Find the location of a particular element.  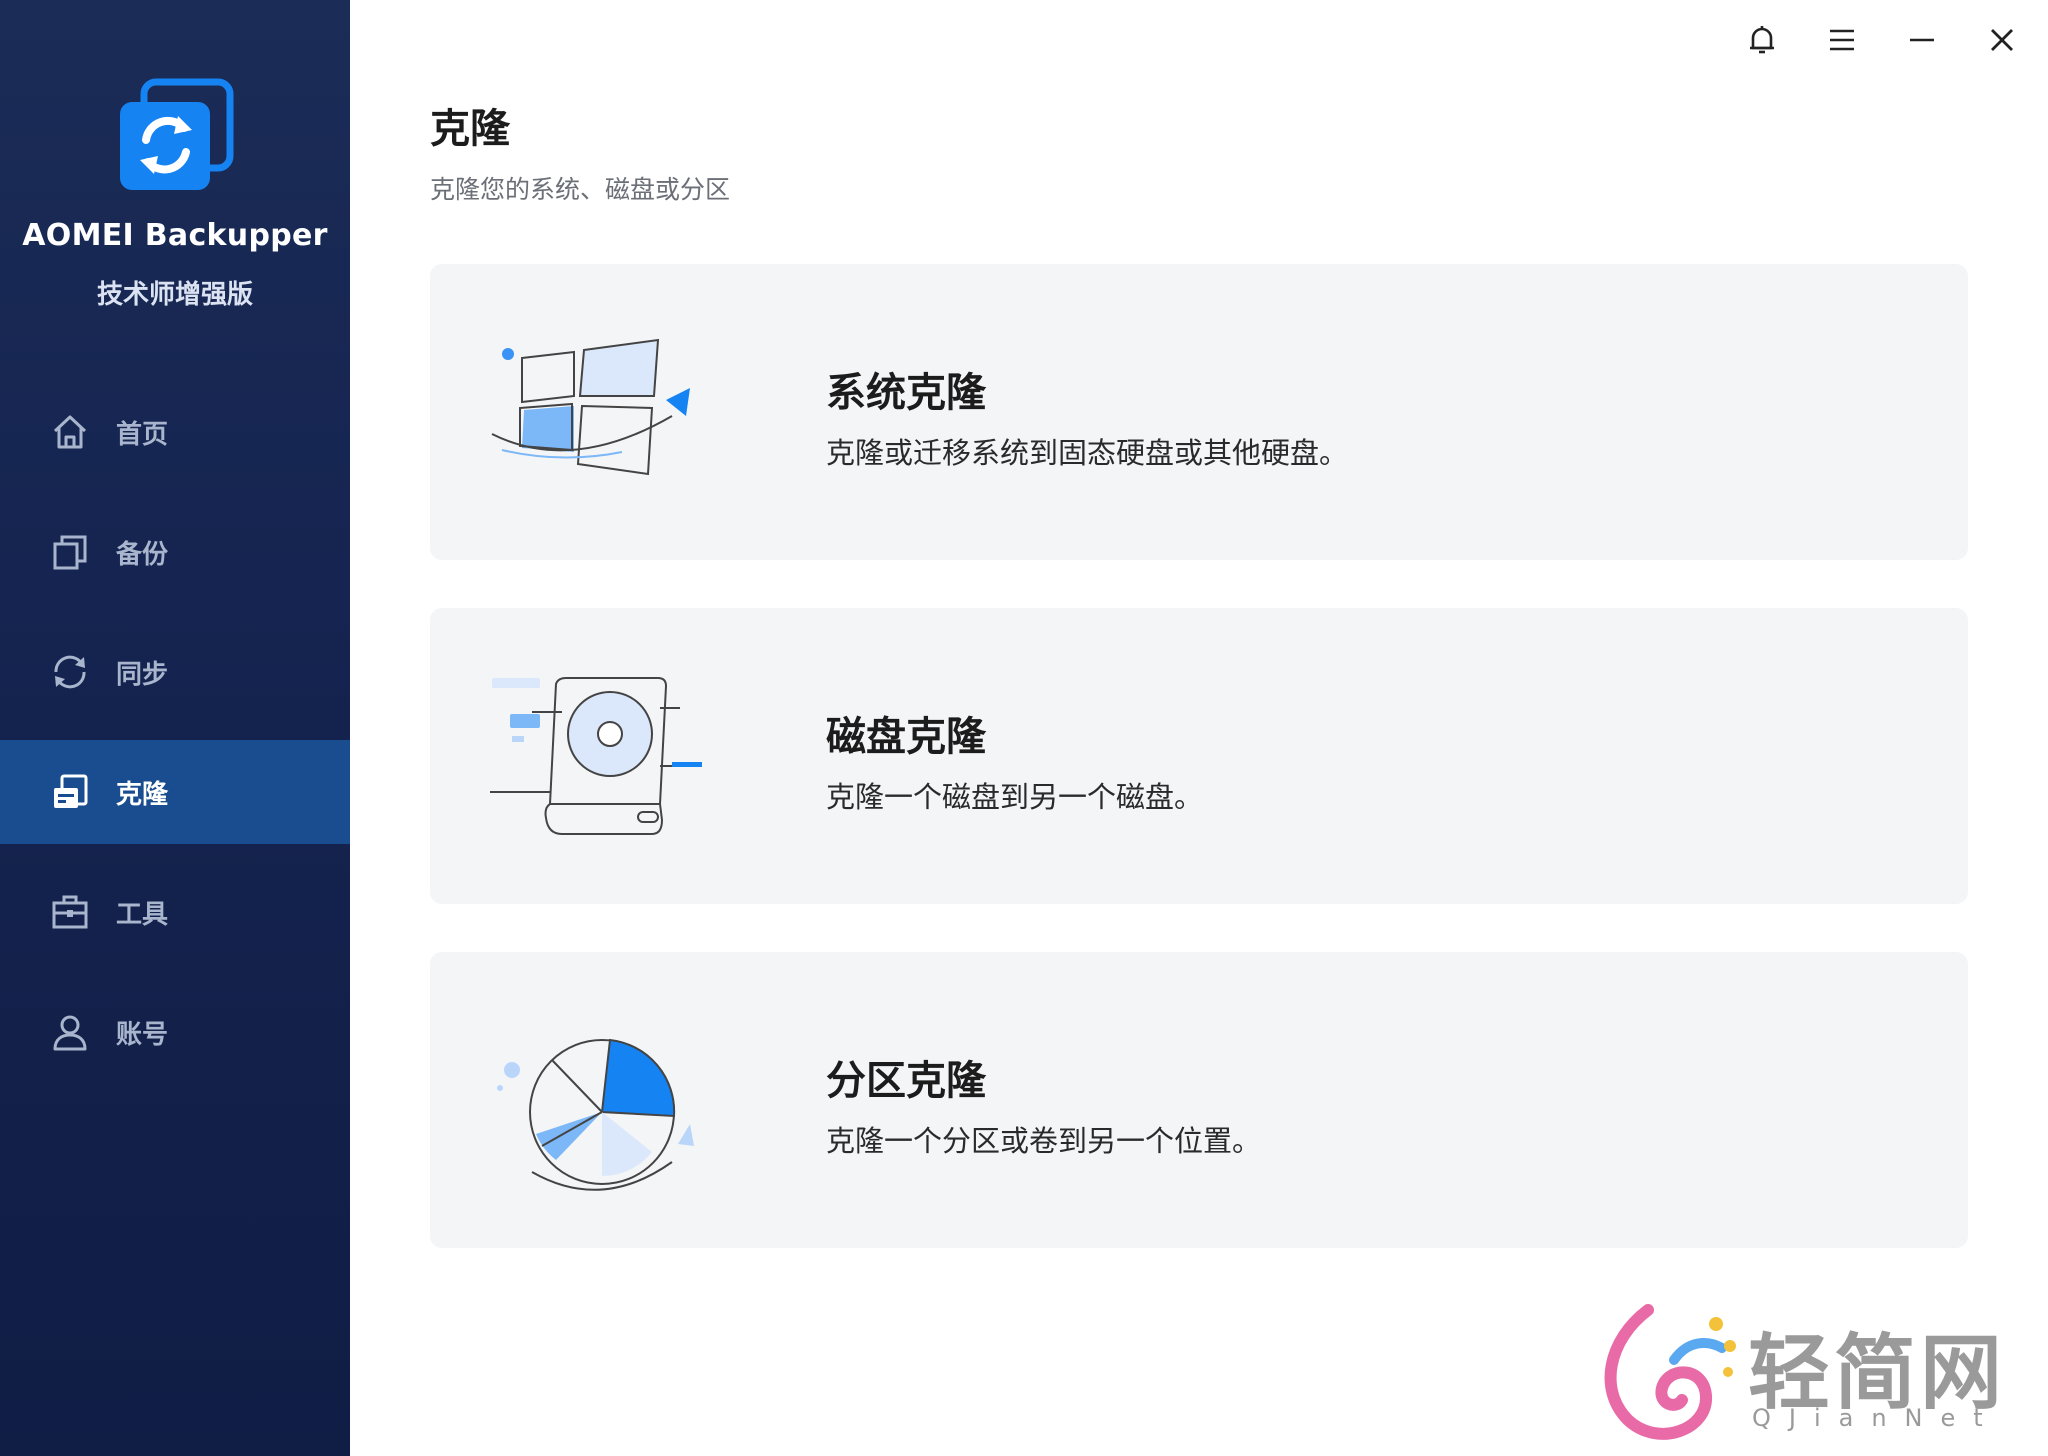

sidebar-item-home: 首页 is located at coordinates (175, 432).